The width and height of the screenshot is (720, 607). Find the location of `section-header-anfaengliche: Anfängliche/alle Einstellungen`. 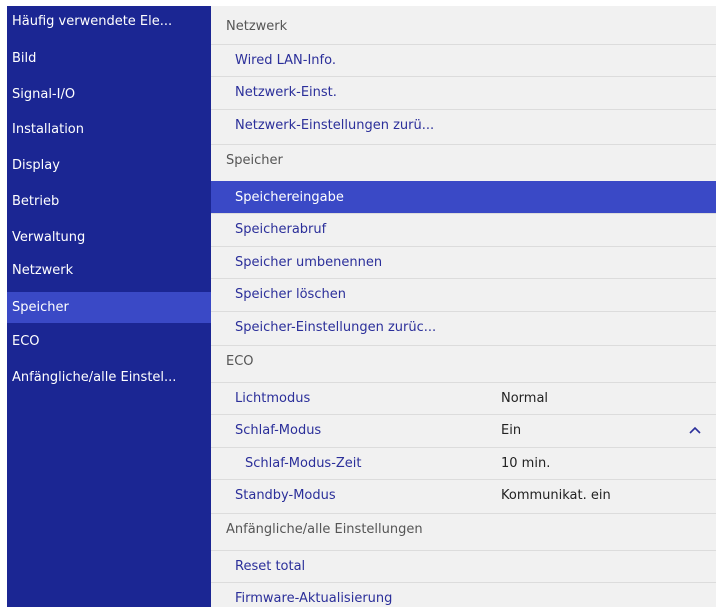

section-header-anfaengliche: Anfängliche/alle Einstellungen is located at coordinates (463, 529).